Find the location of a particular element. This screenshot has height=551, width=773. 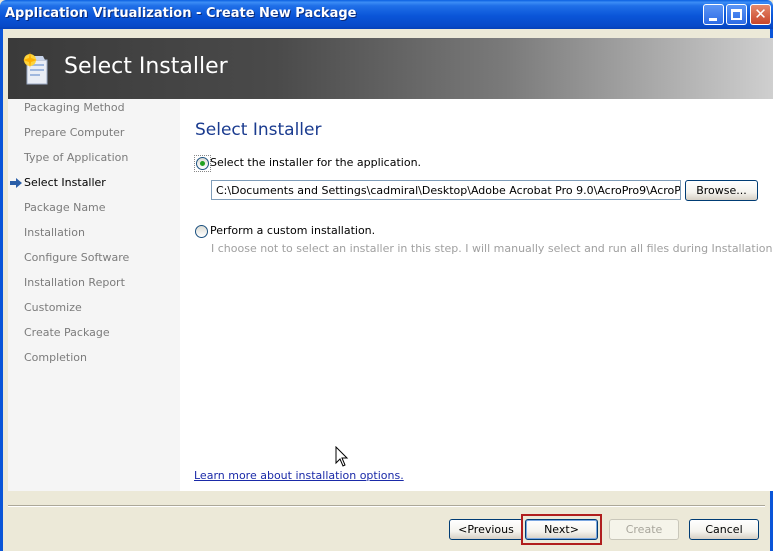

nav-step-customize: Customize is located at coordinates (53, 307).